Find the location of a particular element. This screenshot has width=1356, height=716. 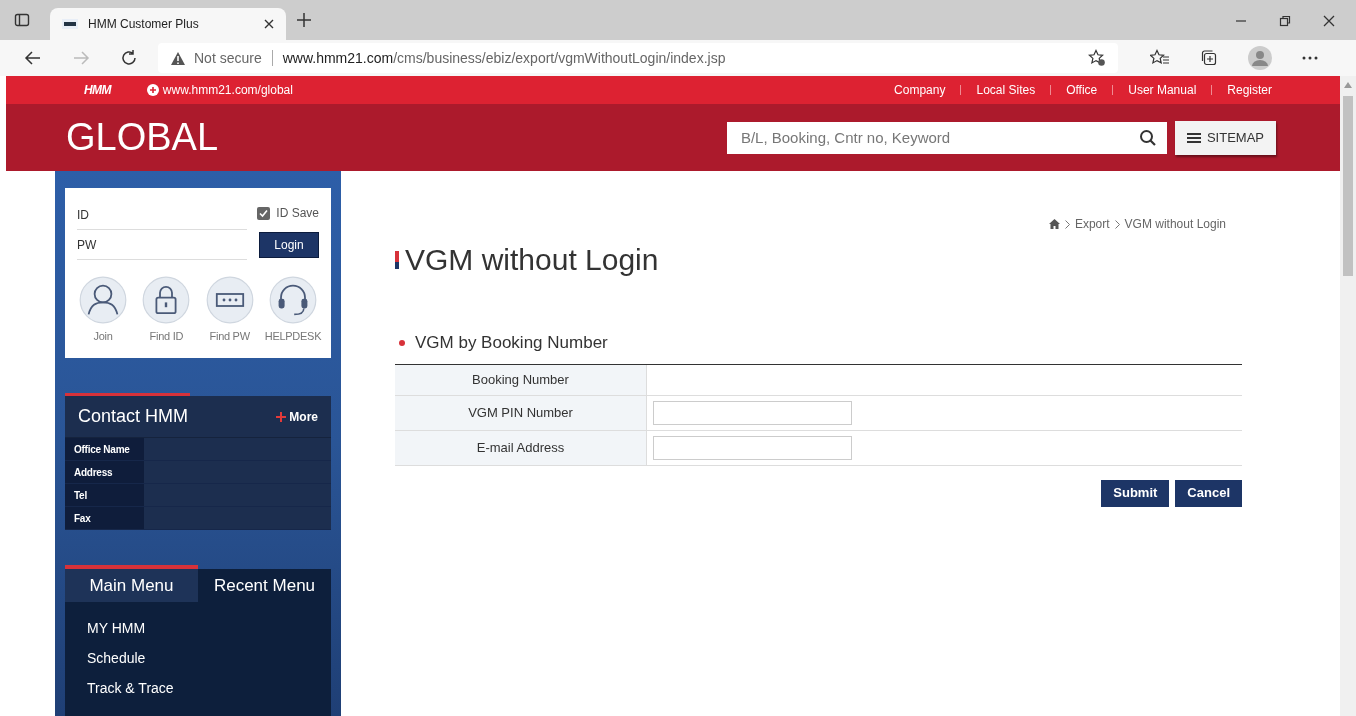

reload-icon is located at coordinates (129, 58).